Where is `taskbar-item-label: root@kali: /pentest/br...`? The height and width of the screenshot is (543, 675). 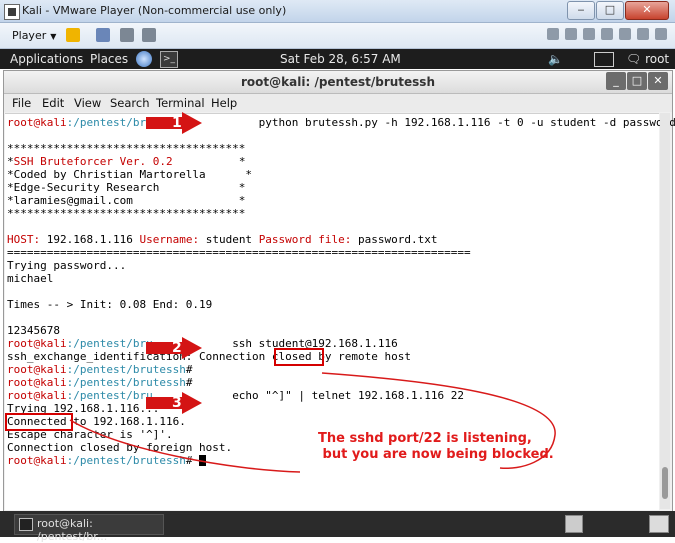 taskbar-item-label: root@kali: /pentest/br... is located at coordinates (72, 530).